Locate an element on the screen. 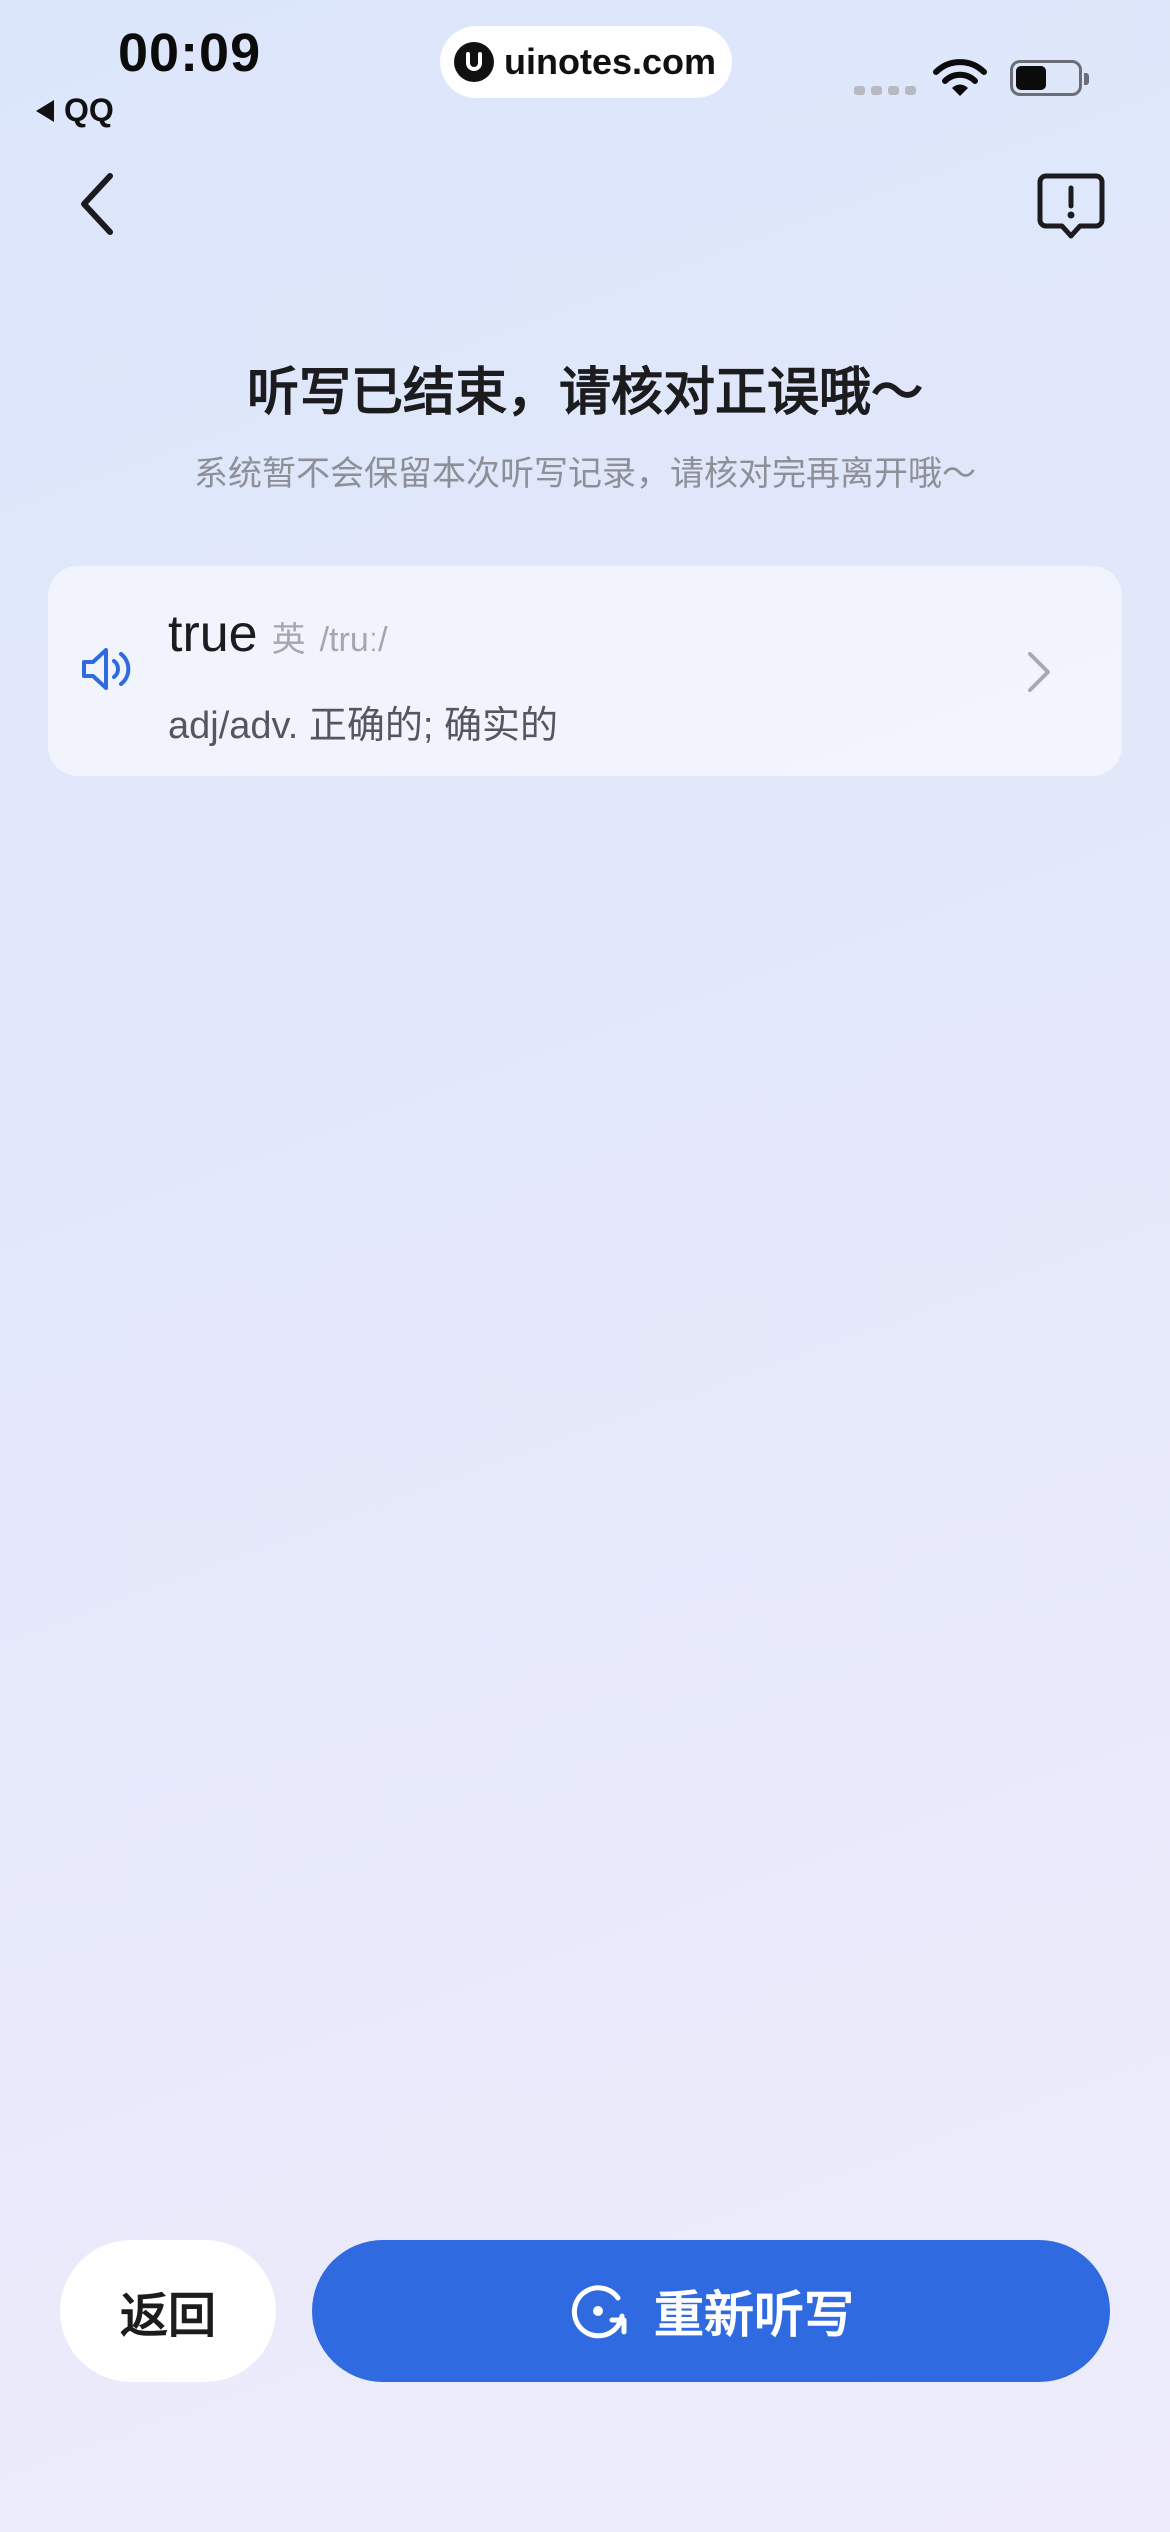  status-bar: 00:09 QQ uinotes.com is located at coordinates (585, 75).